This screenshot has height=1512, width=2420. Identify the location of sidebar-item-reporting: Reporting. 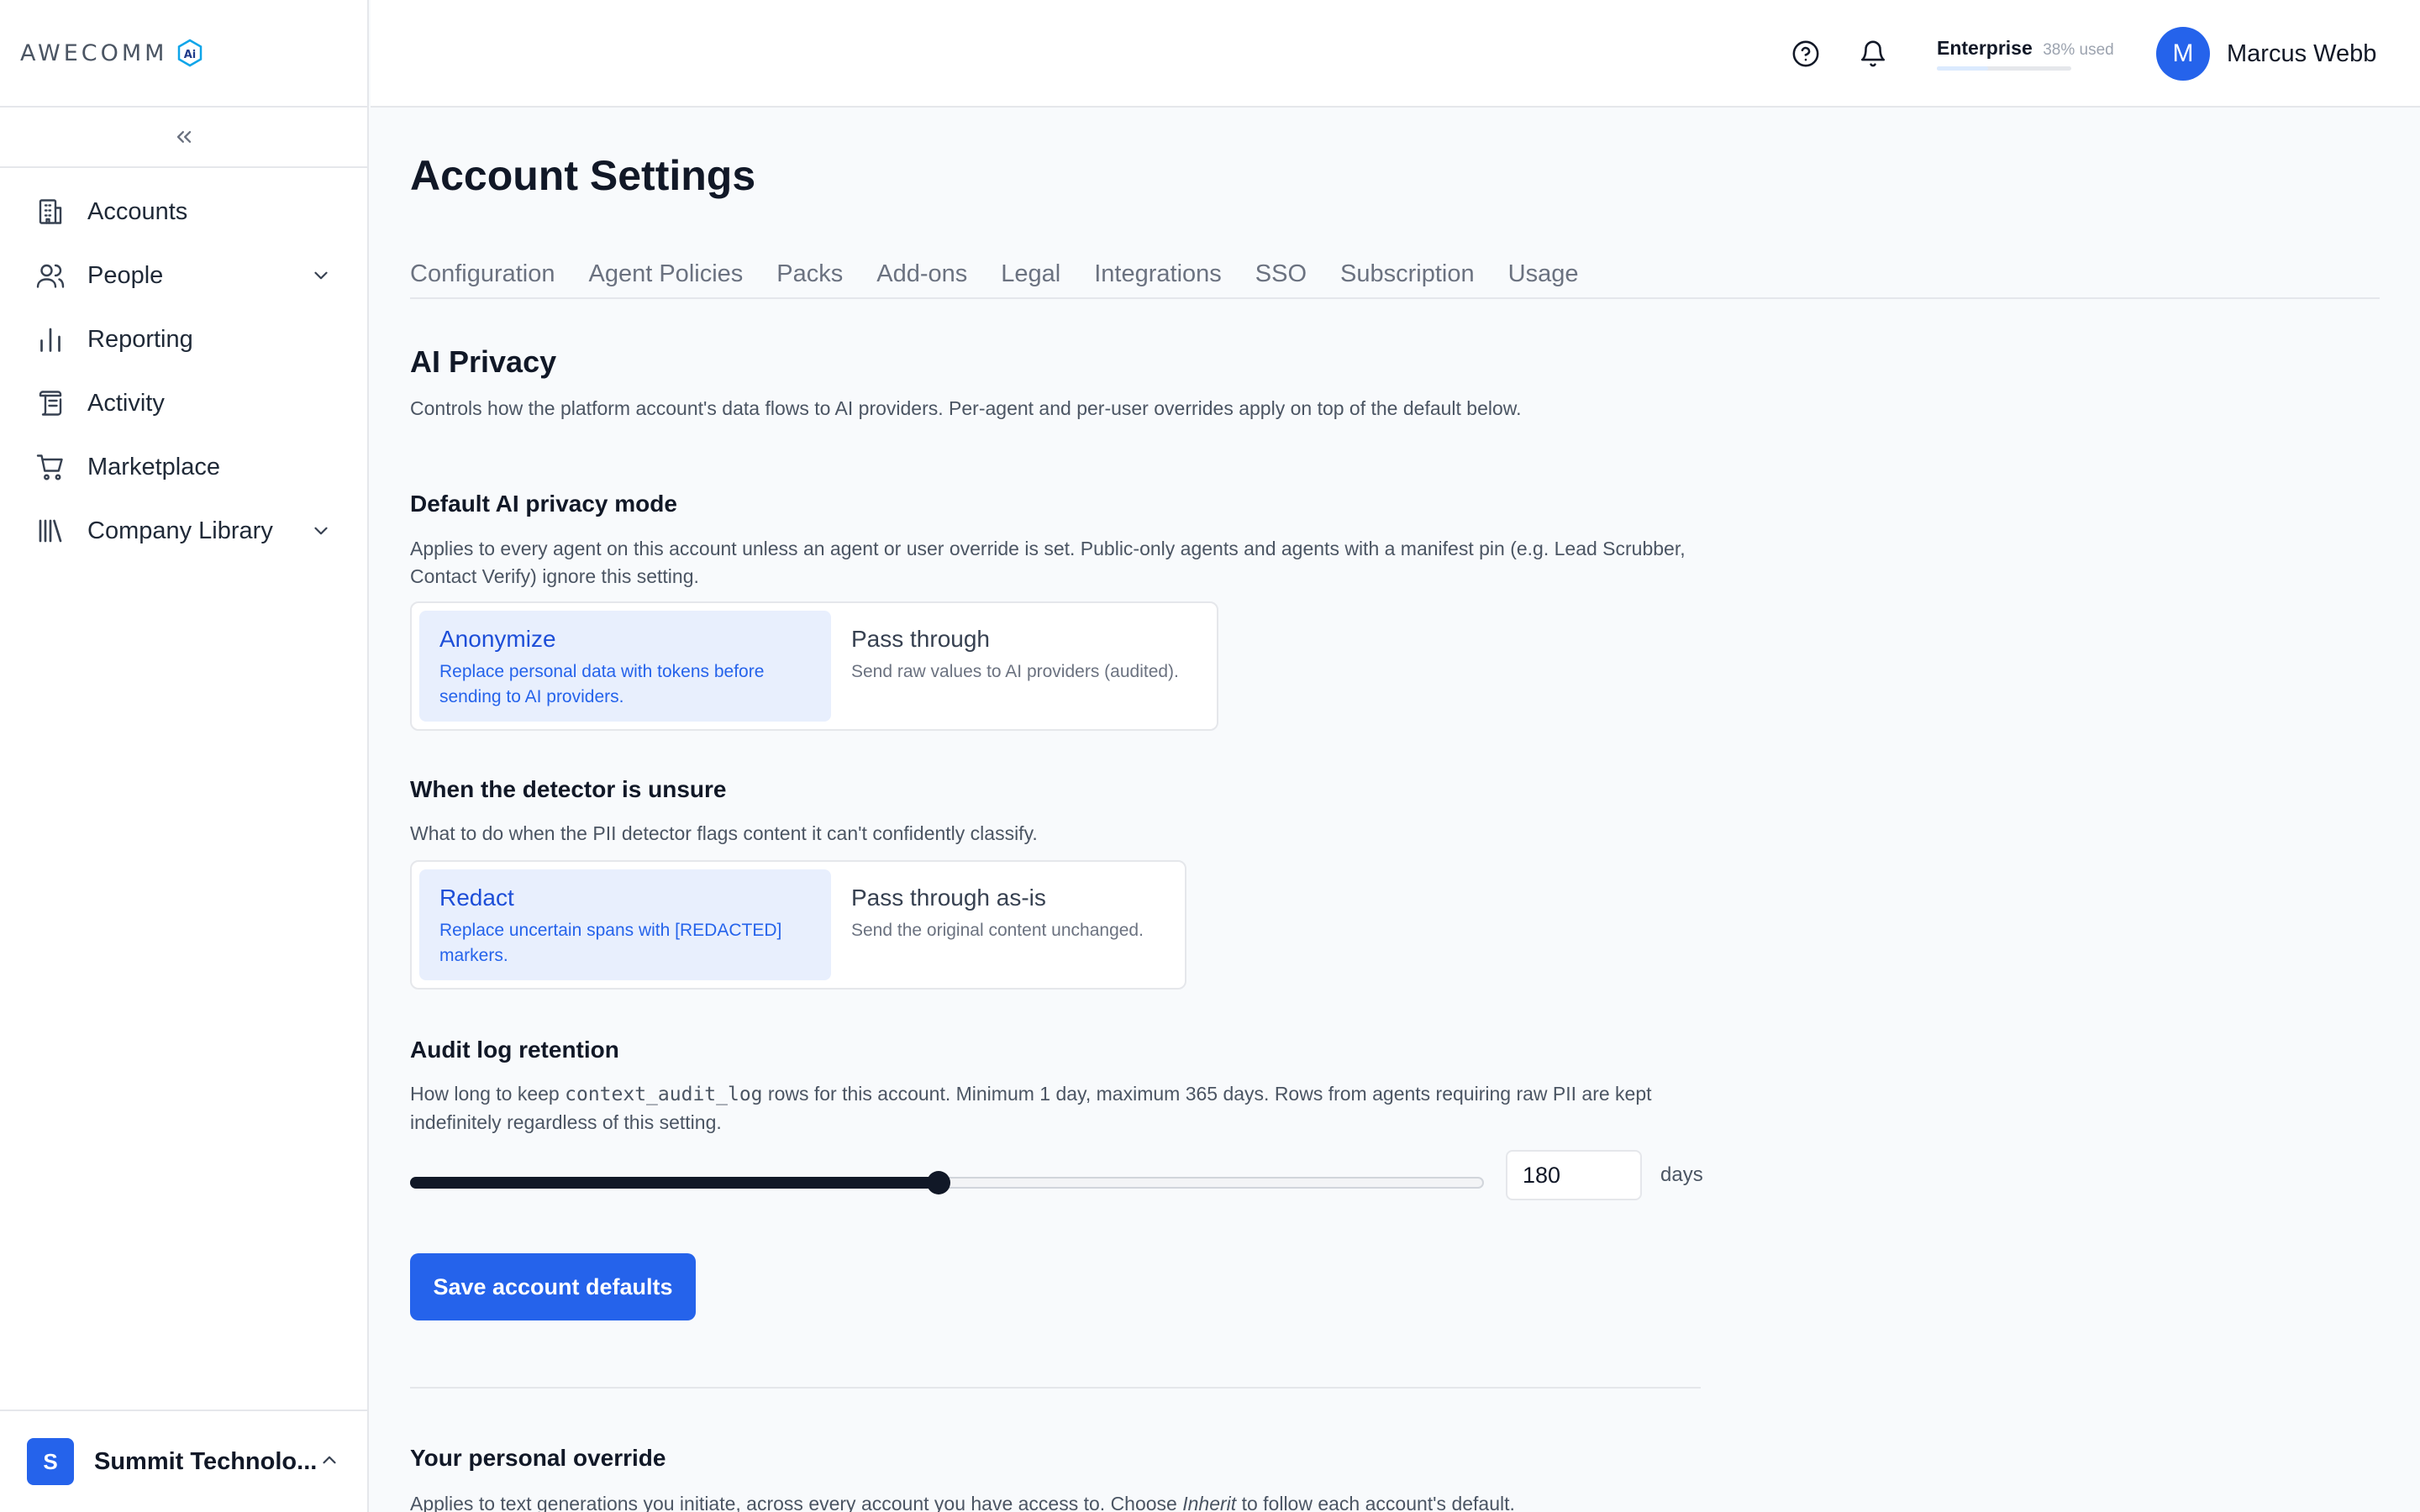
(183, 339).